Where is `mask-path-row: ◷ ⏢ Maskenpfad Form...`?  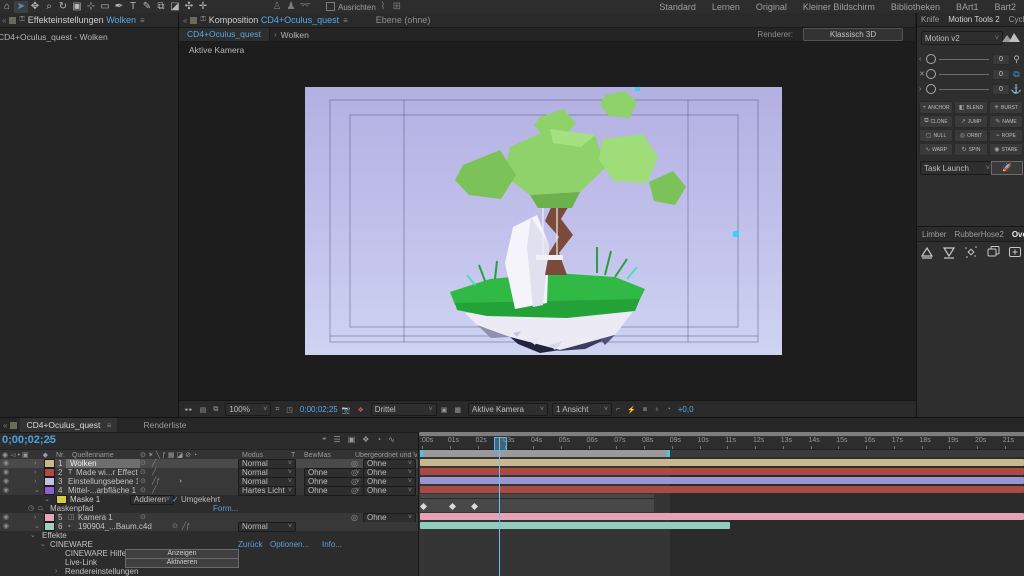 mask-path-row: ◷ ⏢ Maskenpfad Form... is located at coordinates (209, 508).